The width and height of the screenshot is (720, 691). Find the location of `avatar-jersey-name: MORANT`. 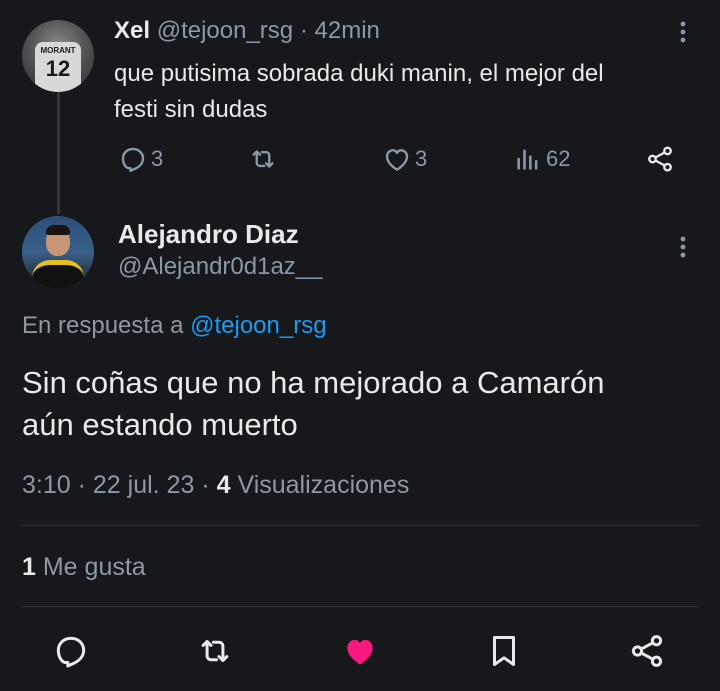

avatar-jersey-name: MORANT is located at coordinates (58, 50).